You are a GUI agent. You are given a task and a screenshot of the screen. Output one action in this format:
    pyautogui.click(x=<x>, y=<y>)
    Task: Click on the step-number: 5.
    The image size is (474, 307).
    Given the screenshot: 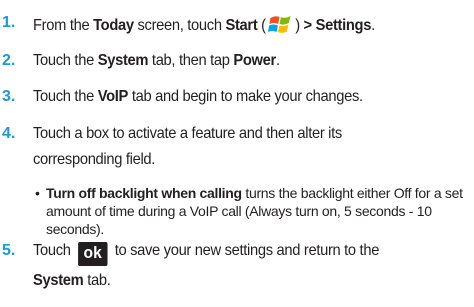 What is the action you would take?
    pyautogui.click(x=9, y=250)
    